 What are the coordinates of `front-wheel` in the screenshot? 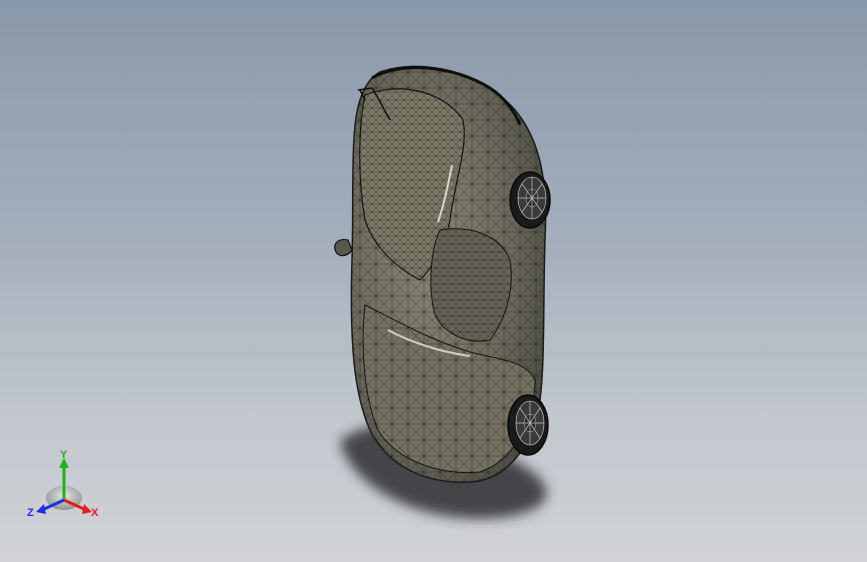 It's located at (530, 200).